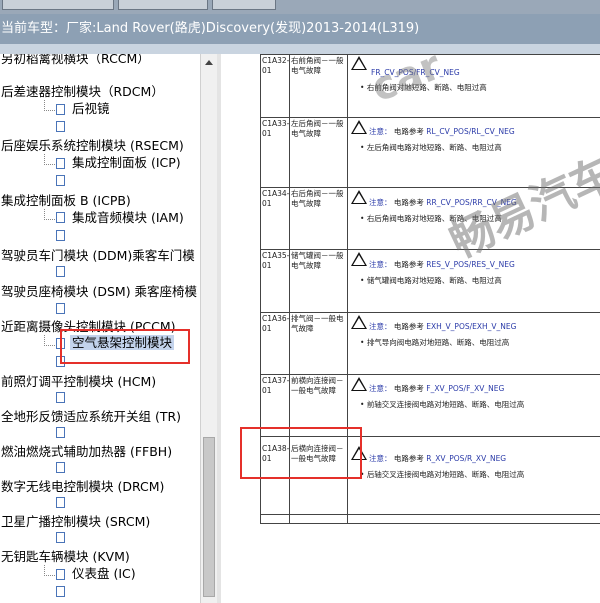 This screenshot has width=600, height=603. I want to click on tree-child: 集成音频模块 (IAM), so click(128, 218).